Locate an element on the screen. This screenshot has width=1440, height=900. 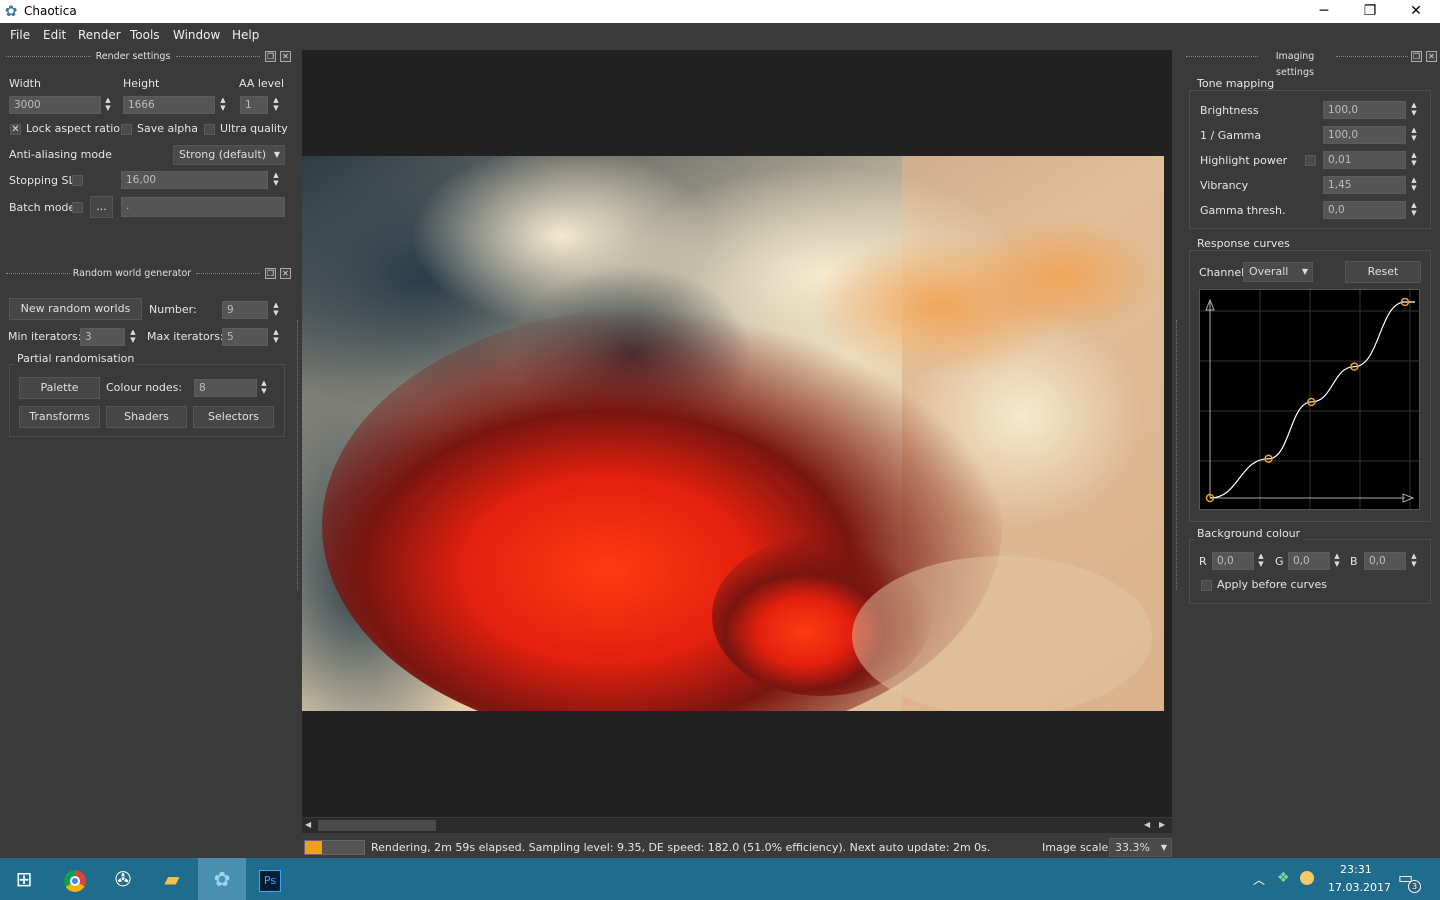
menu-help: Help is located at coordinates (245, 35).